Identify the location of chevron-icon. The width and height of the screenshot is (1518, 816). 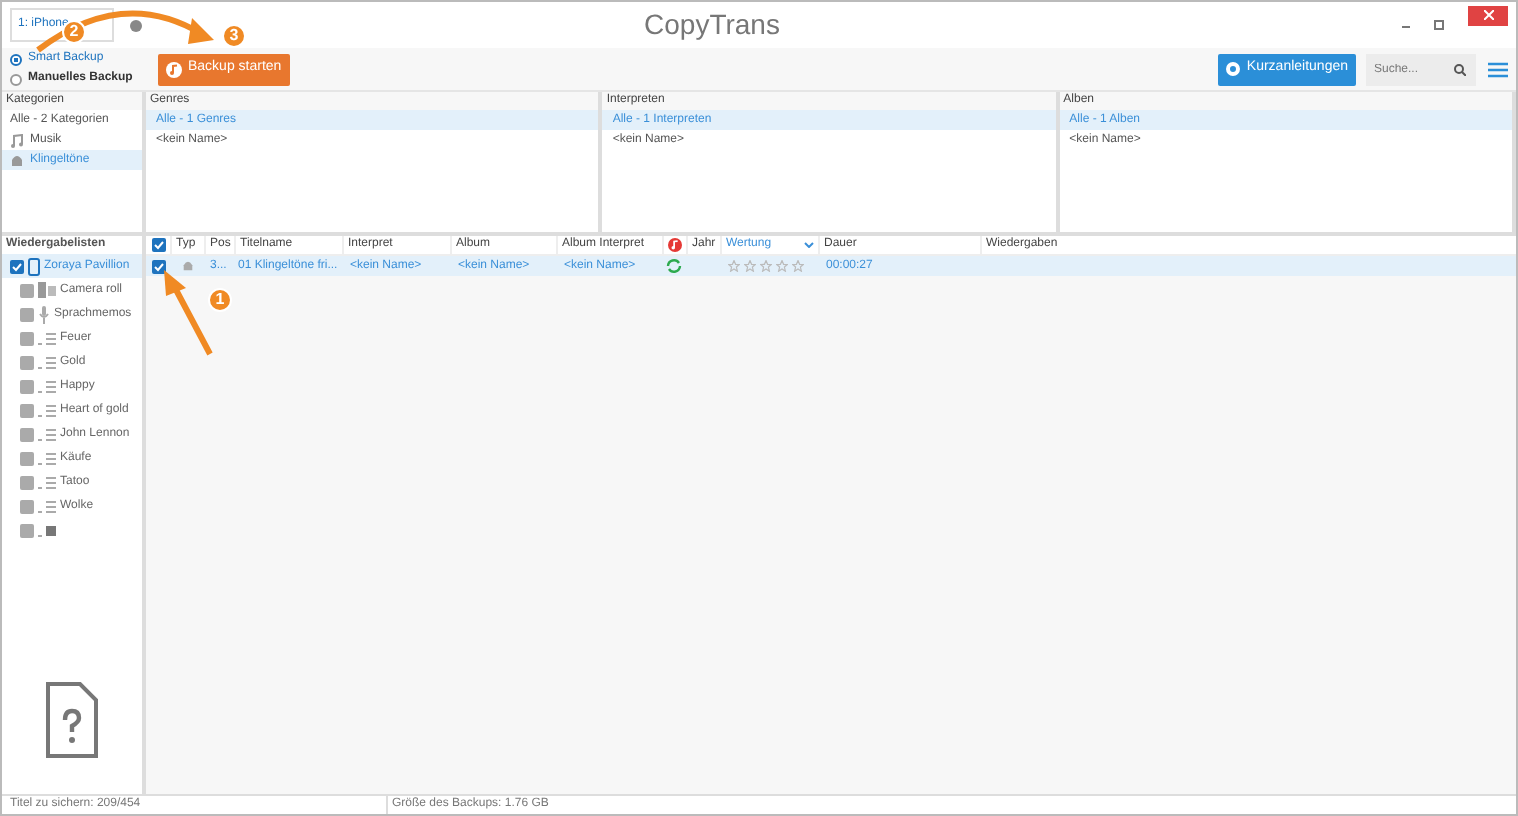
(809, 245).